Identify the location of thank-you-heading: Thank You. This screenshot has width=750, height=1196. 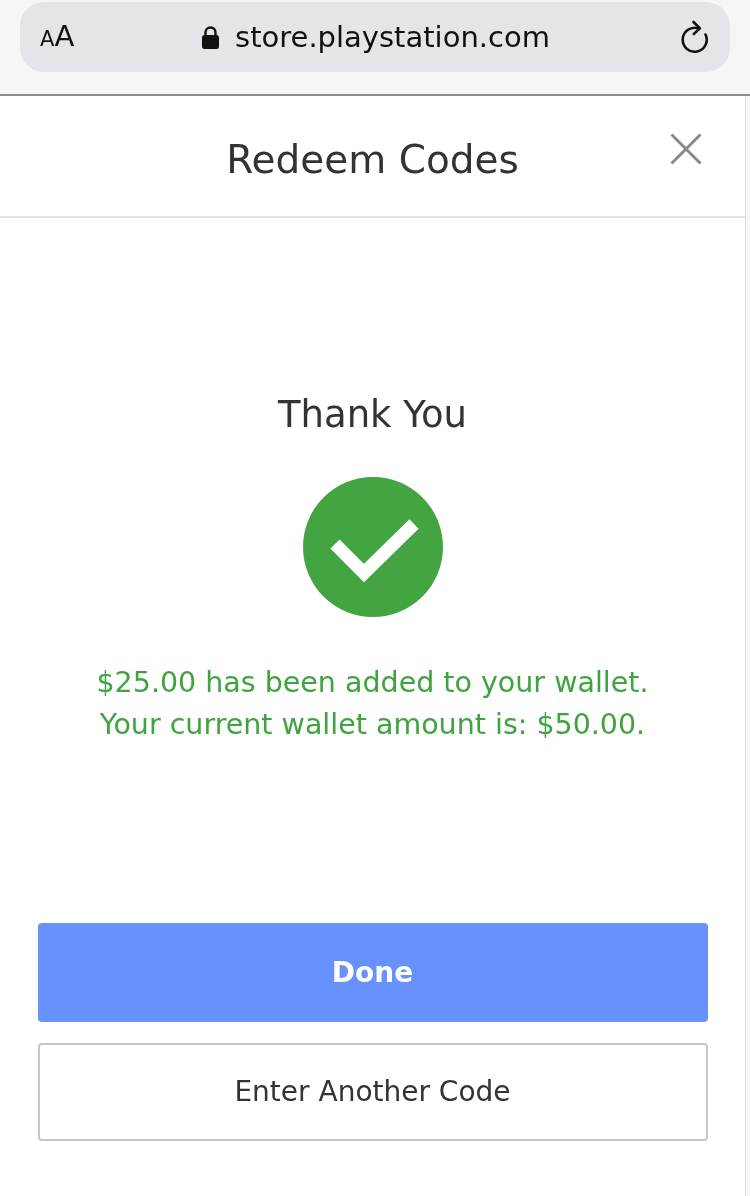
(372, 415).